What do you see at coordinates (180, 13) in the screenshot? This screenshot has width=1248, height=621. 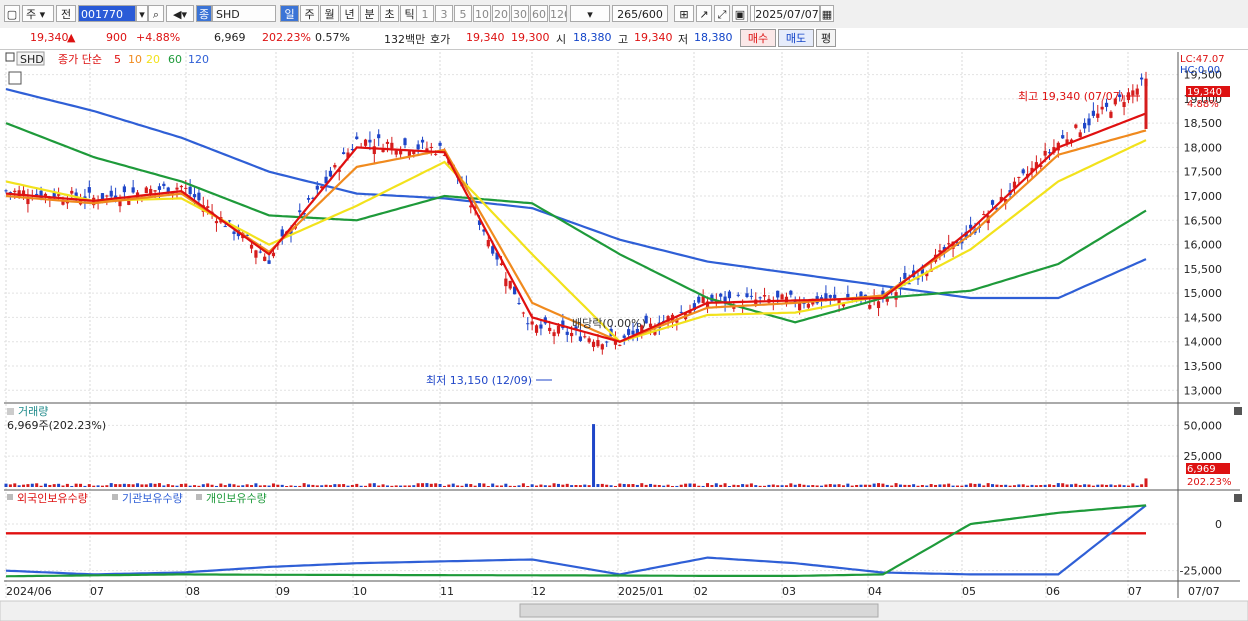 I see `speaker-icon: ◀▾` at bounding box center [180, 13].